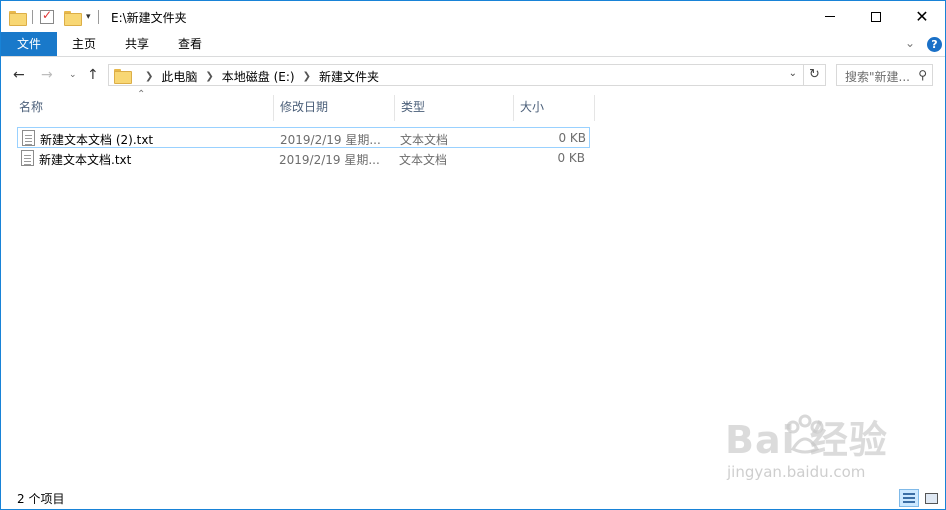 The image size is (946, 510). I want to click on file-name: 新建文本文档.txt, so click(85, 160).